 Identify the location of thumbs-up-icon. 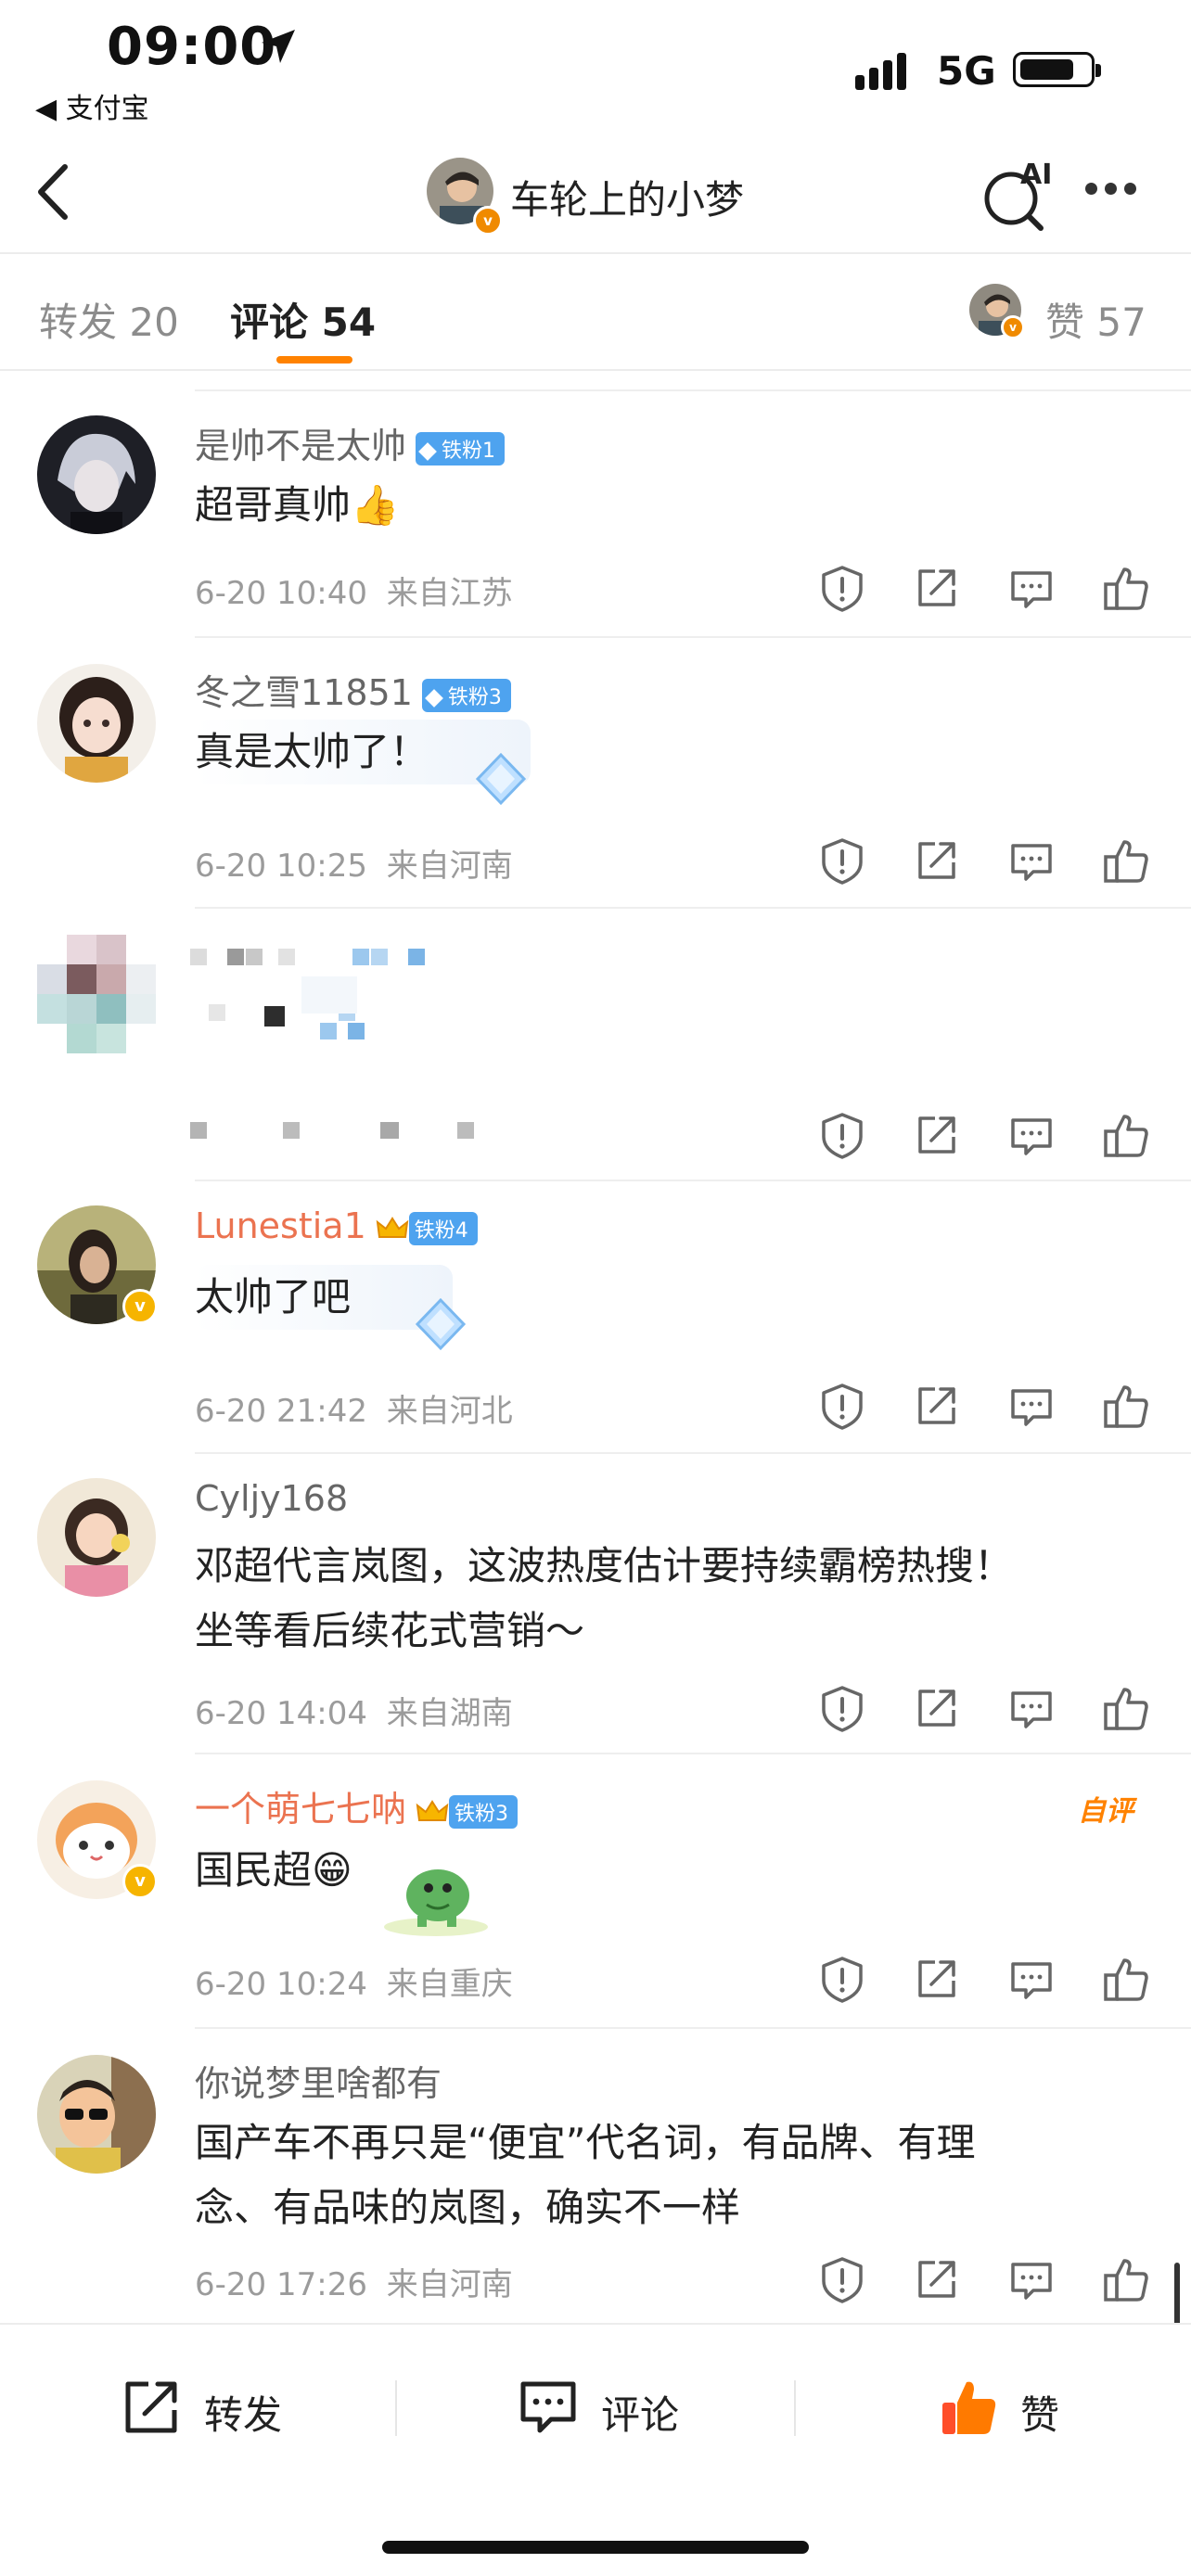
(969, 2407).